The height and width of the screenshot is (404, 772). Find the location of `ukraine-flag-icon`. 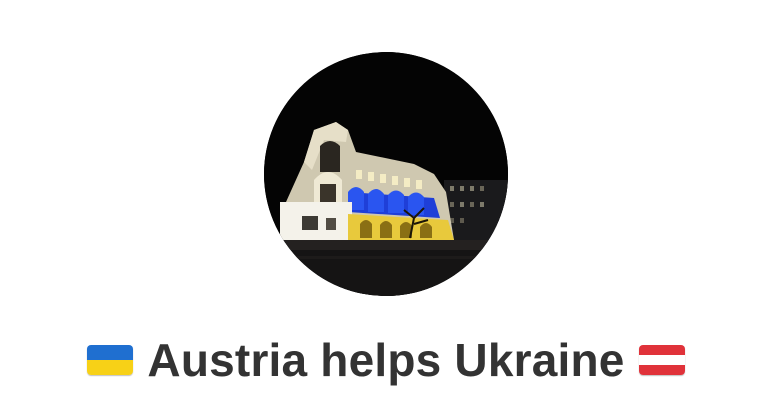

ukraine-flag-icon is located at coordinates (110, 360).